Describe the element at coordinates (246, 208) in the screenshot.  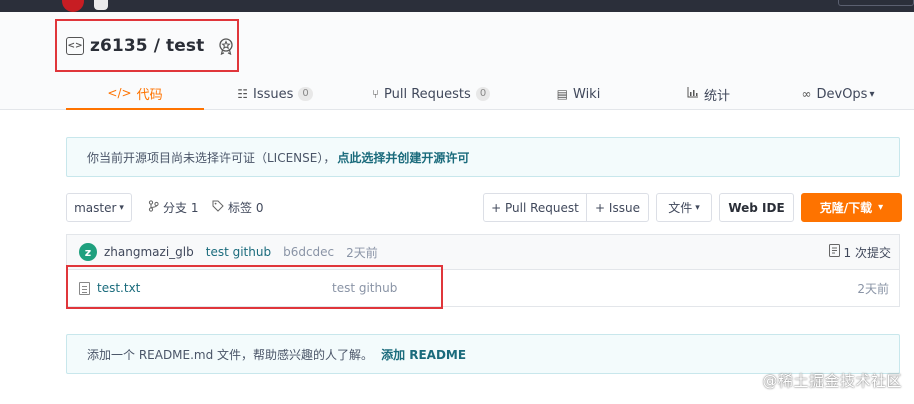
I see `tags-count: 标签 0` at that location.